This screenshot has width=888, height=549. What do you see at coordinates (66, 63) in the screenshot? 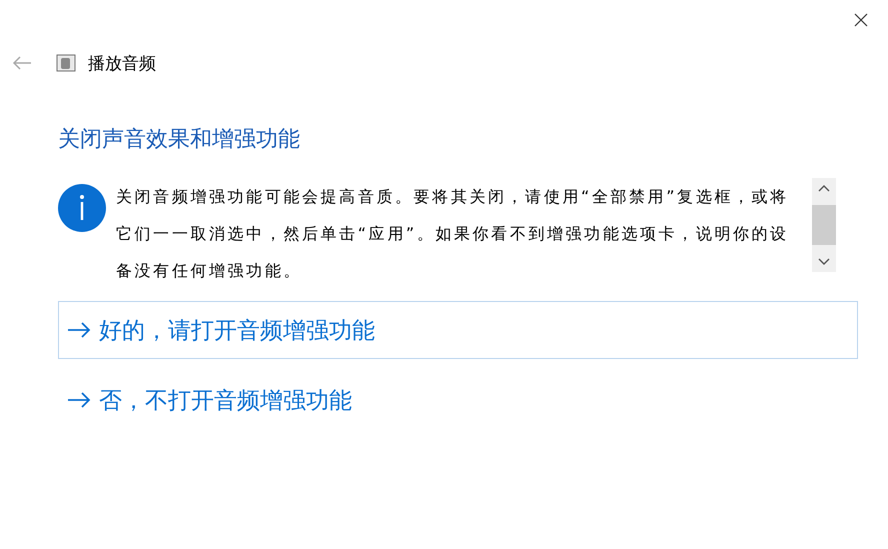
I see `speaker-icon` at bounding box center [66, 63].